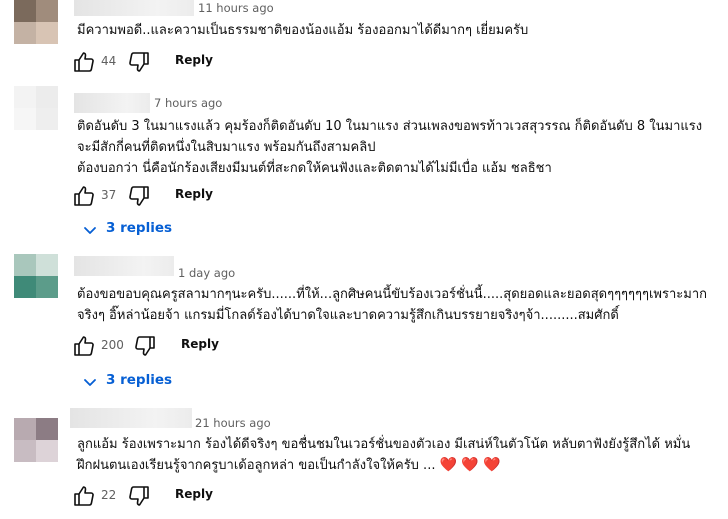 The width and height of the screenshot is (728, 519). What do you see at coordinates (109, 61) in the screenshot?
I see `like-count: 44` at bounding box center [109, 61].